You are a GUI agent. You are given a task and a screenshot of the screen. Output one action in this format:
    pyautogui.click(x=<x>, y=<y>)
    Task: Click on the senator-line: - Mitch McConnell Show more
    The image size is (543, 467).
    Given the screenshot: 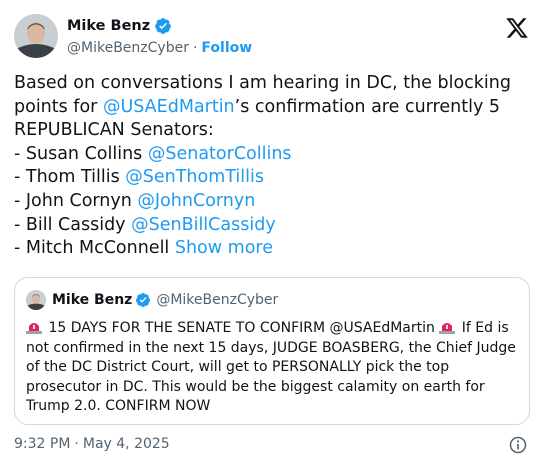 What is the action you would take?
    pyautogui.click(x=271, y=249)
    